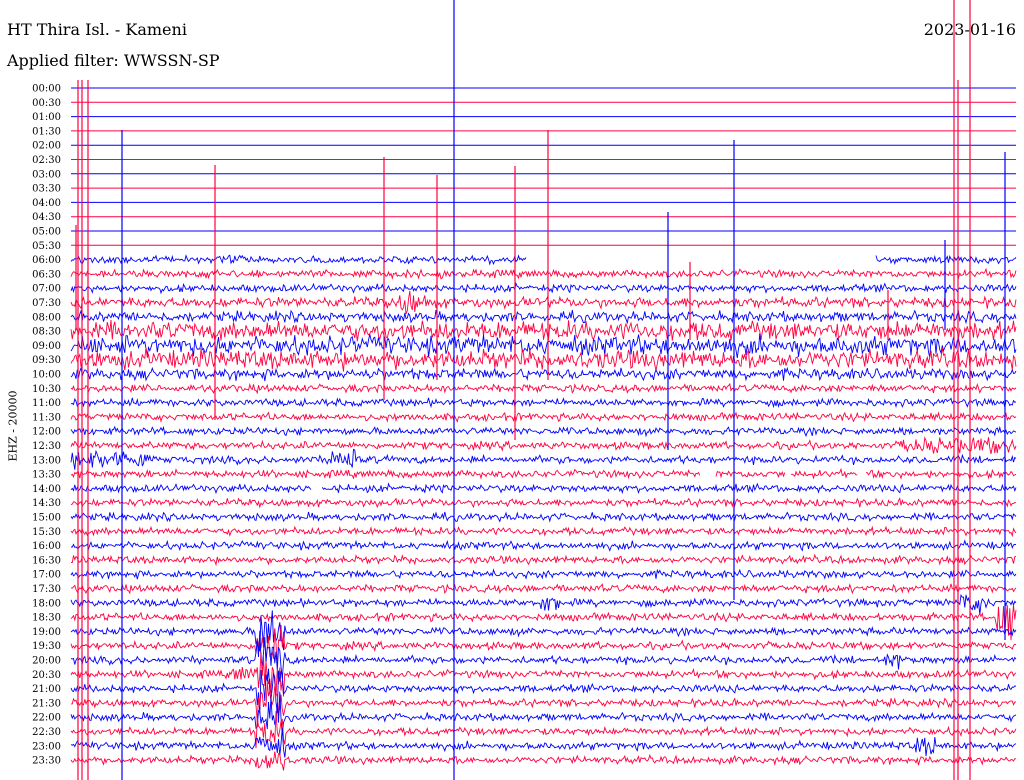  Describe the element at coordinates (46, 389) in the screenshot. I see `time-tick-label: 10:30` at that location.